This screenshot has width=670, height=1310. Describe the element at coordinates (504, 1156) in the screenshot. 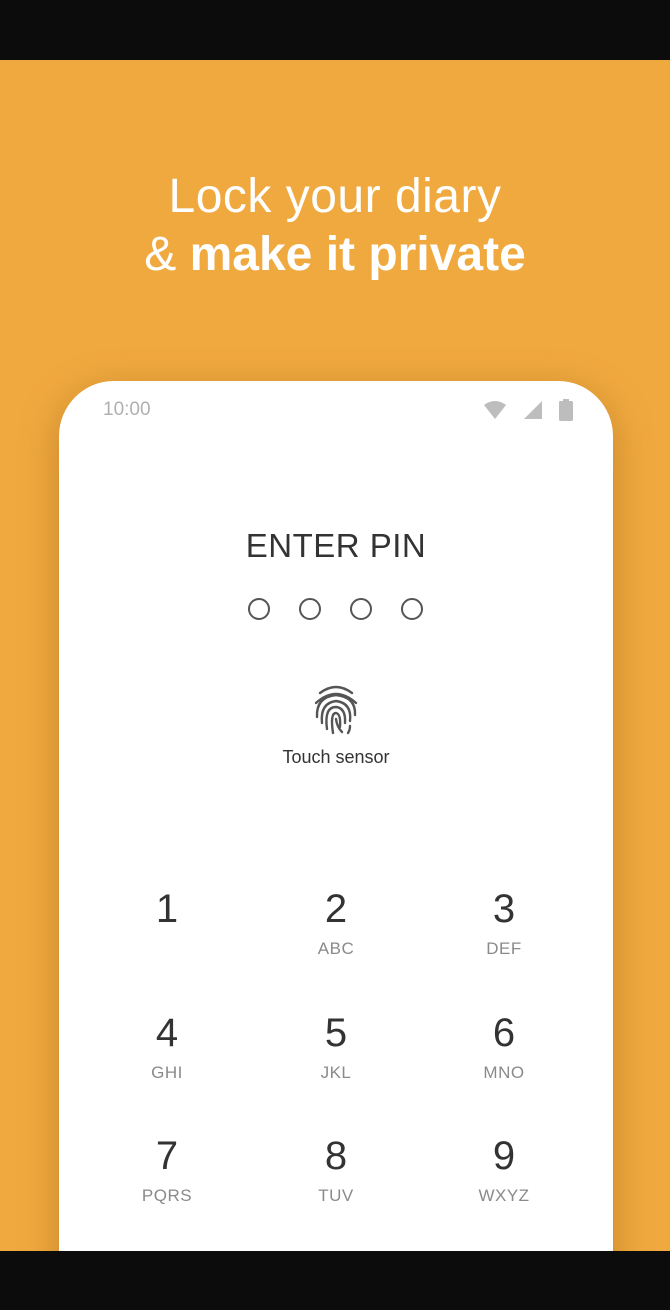

I see `key-digit: 9` at that location.